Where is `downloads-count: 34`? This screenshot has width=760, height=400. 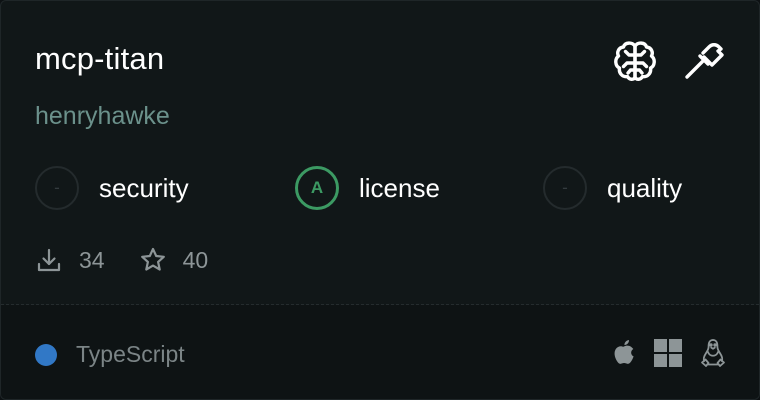 downloads-count: 34 is located at coordinates (92, 259).